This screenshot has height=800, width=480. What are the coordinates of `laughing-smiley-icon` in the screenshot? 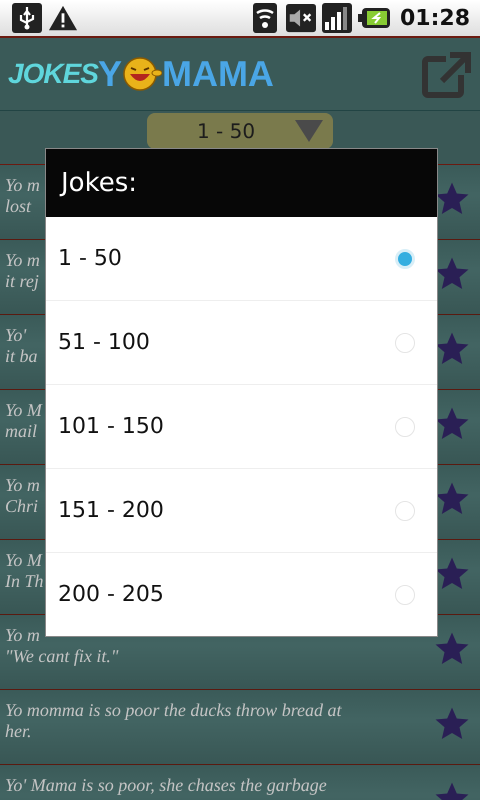 It's located at (142, 74).